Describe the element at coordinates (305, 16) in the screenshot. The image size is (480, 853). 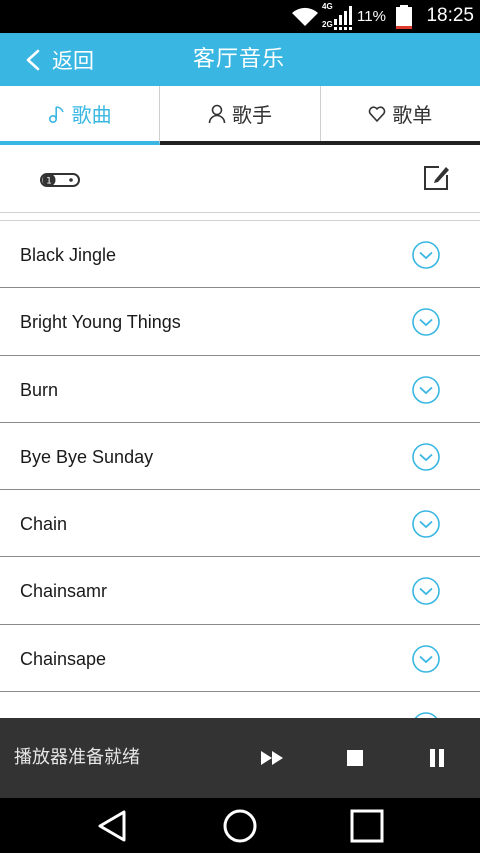
I see `wifi-icon` at that location.